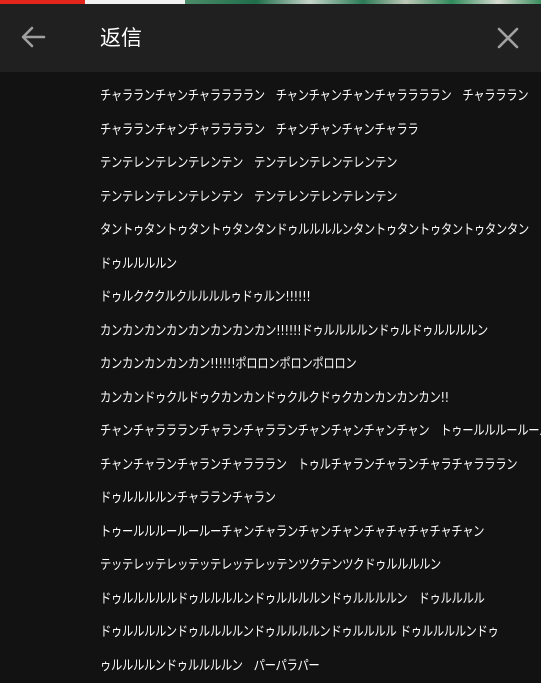  What do you see at coordinates (280, 399) in the screenshot?
I see `reply-line: カンカンドゥクルドゥクカンカンドゥクルクドゥクカンカンカンカン!!` at bounding box center [280, 399].